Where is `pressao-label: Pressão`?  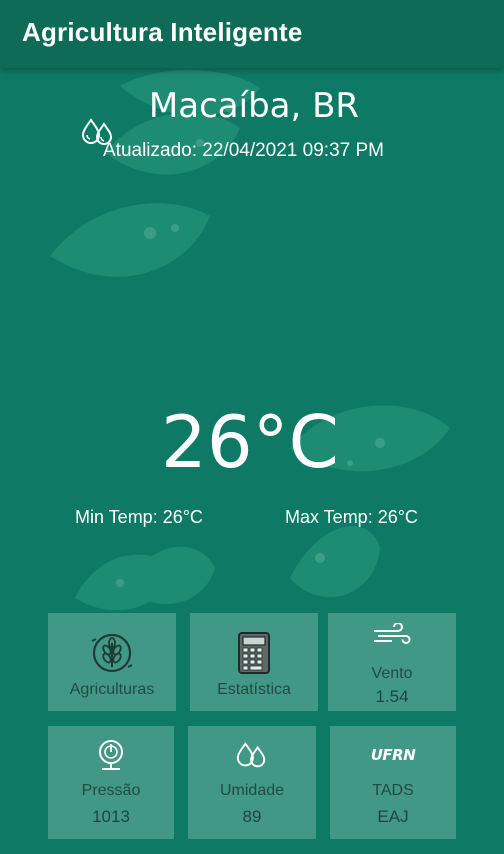 pressao-label: Pressão is located at coordinates (111, 790).